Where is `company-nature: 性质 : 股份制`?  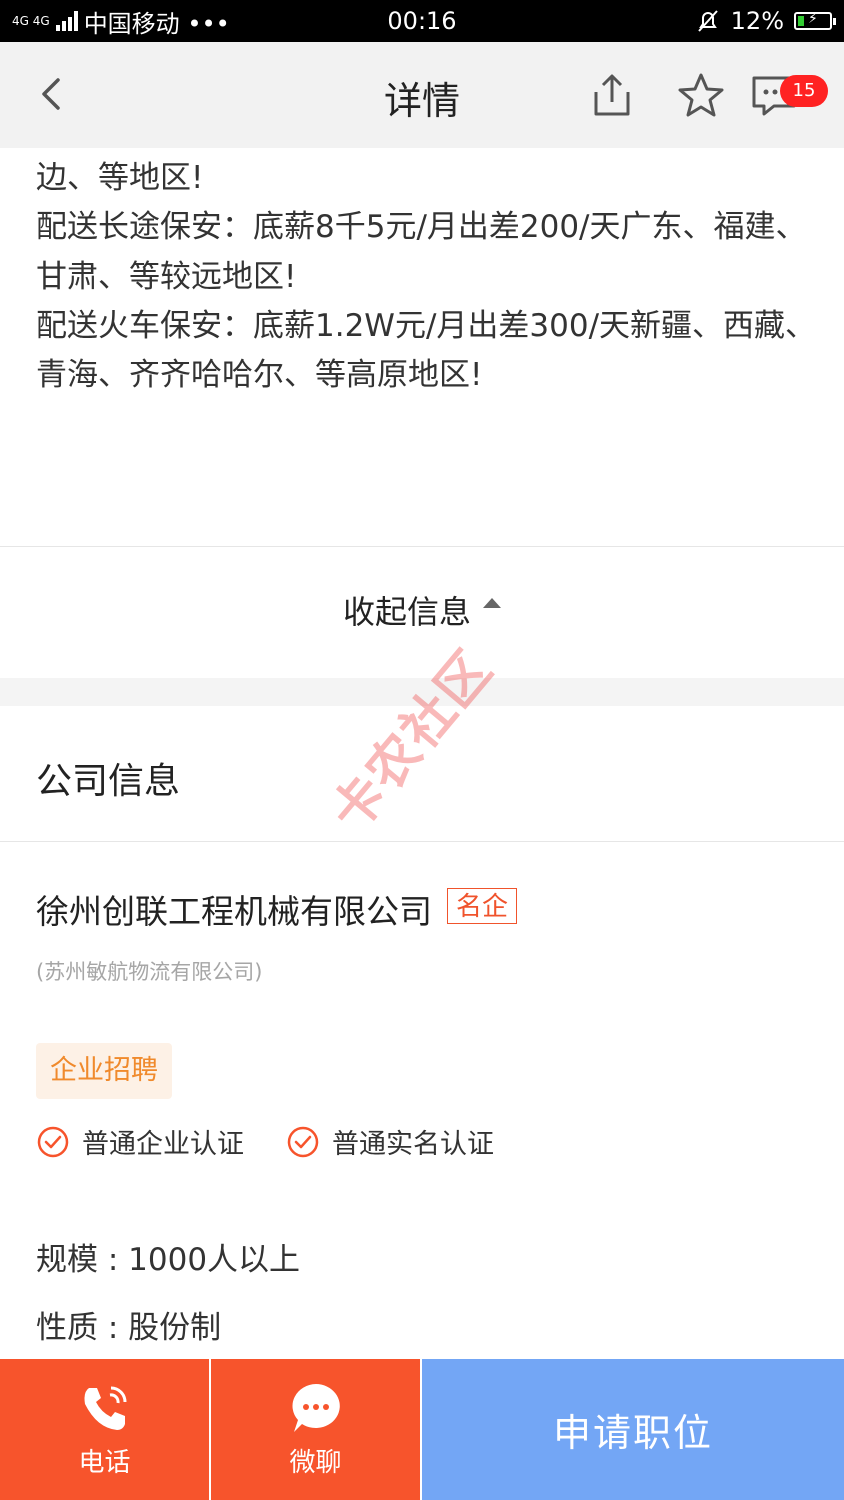 company-nature: 性质 : 股份制 is located at coordinates (129, 1328).